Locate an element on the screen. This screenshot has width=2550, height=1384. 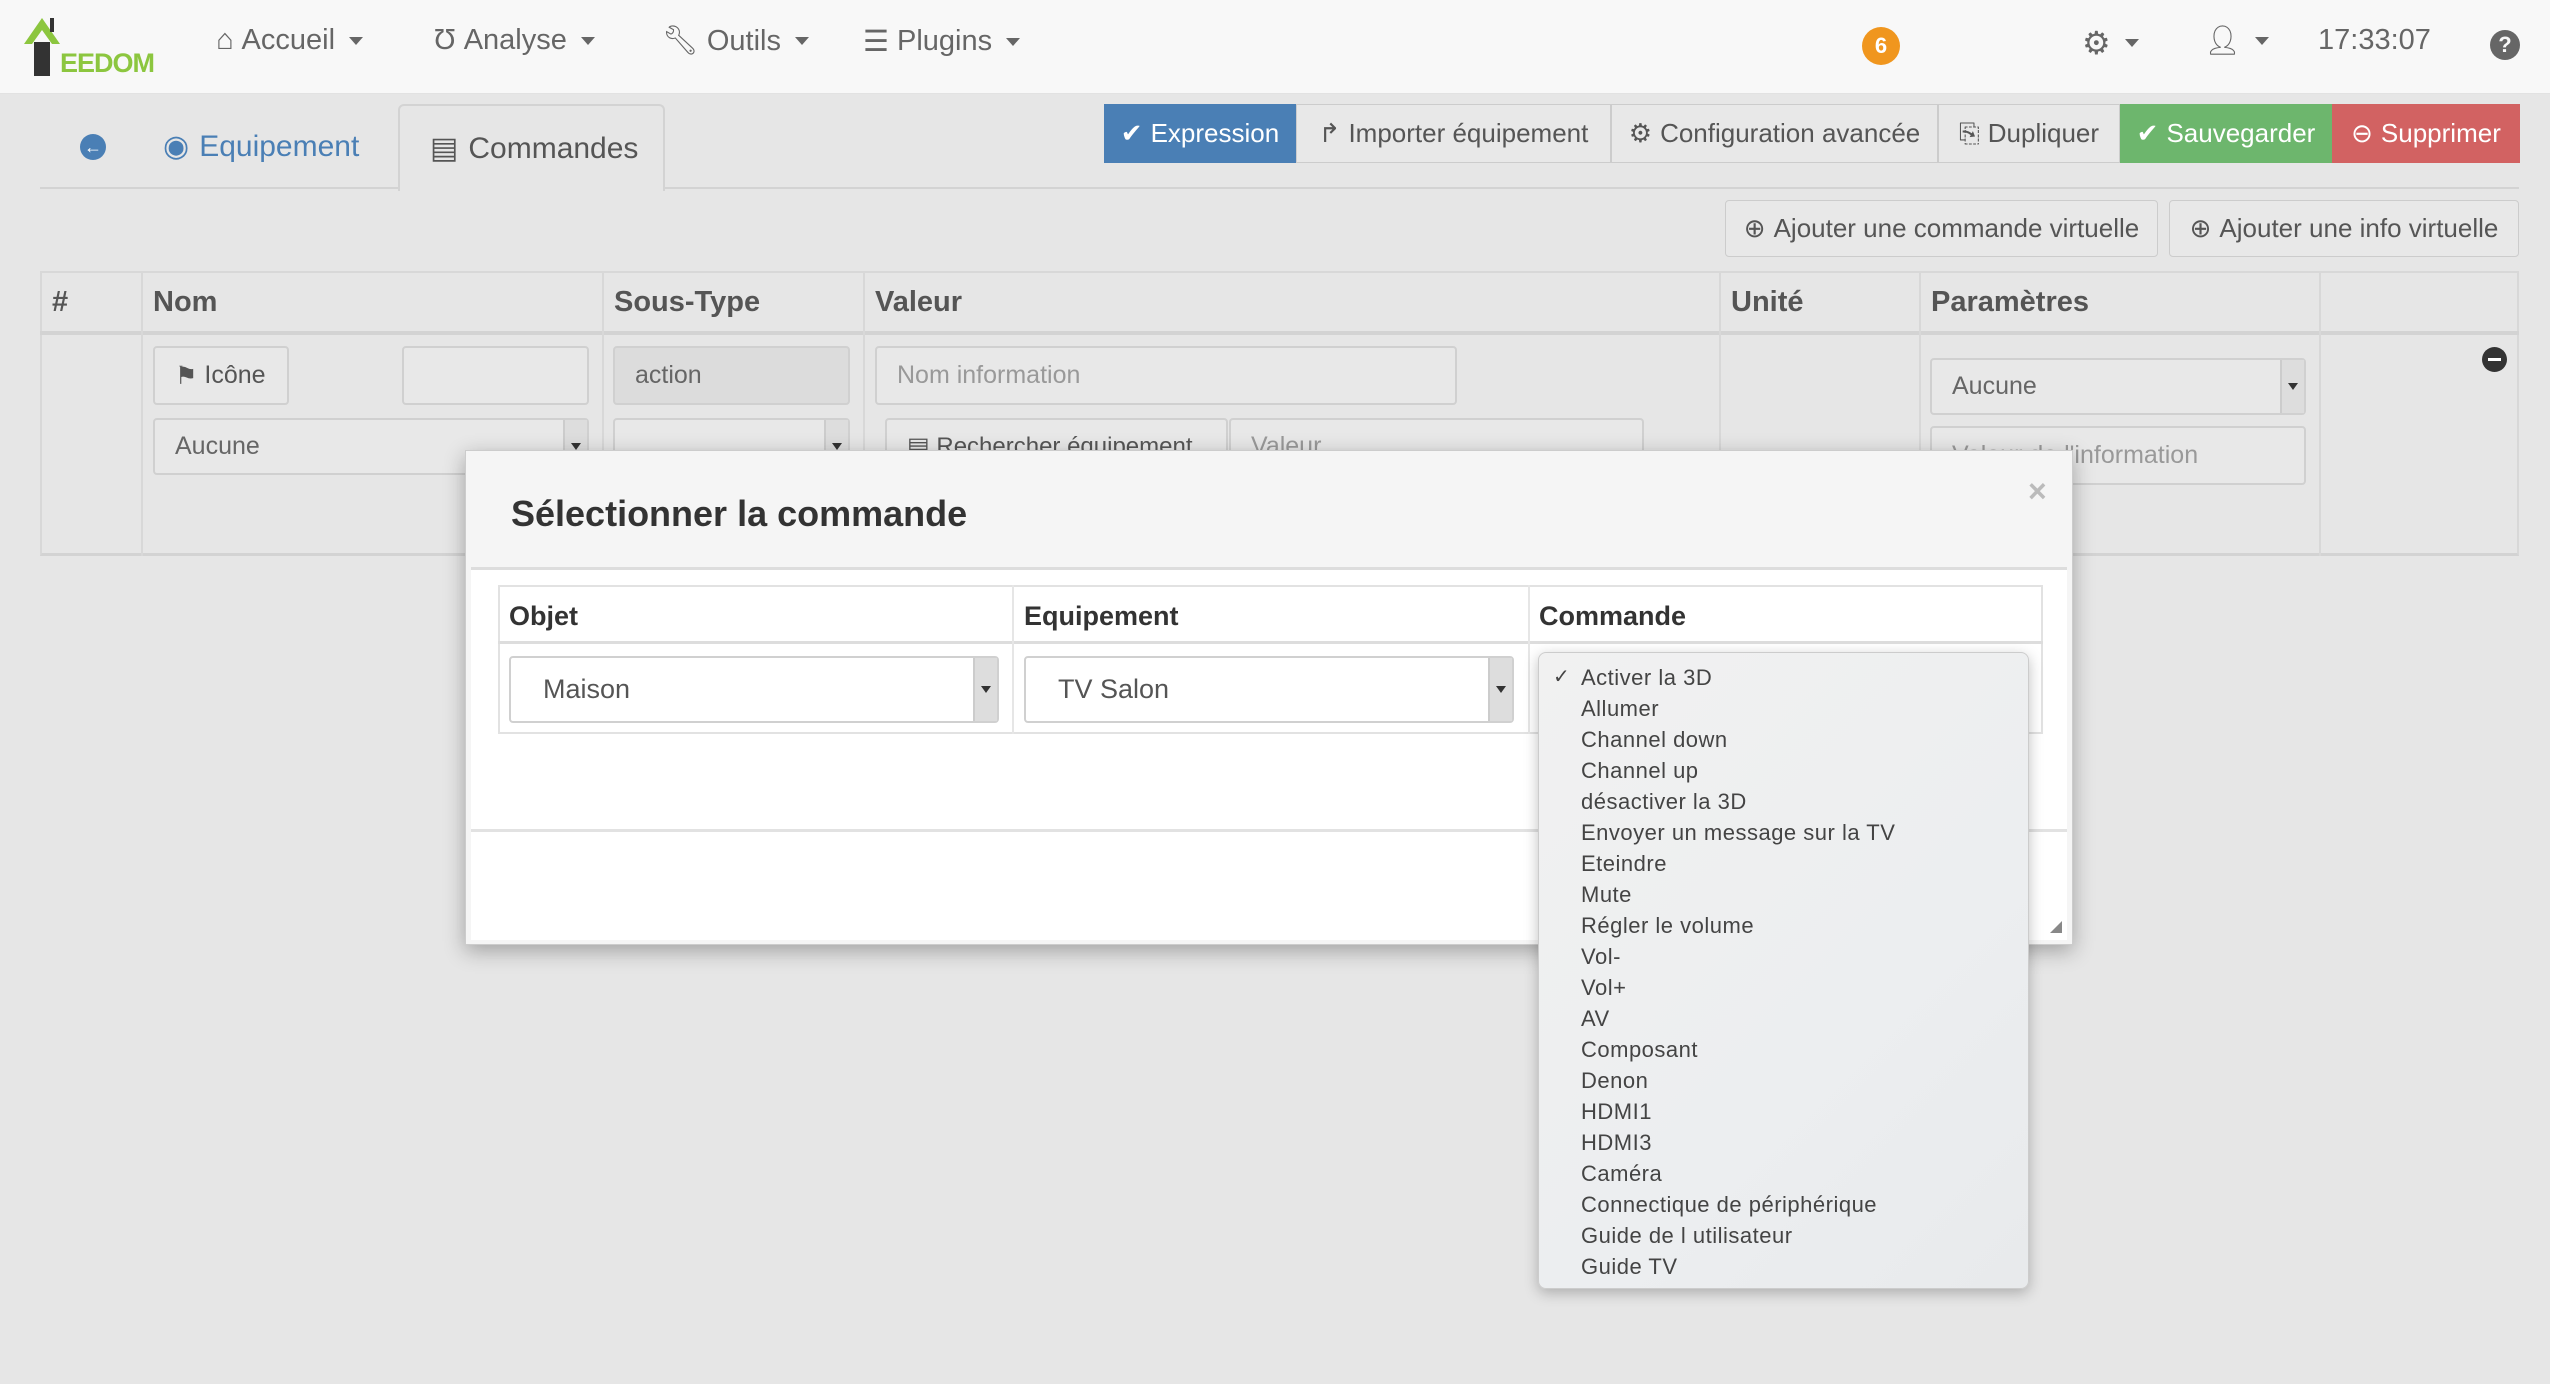
duplicate-button: ⎘ Dupliquer is located at coordinates (2029, 133).